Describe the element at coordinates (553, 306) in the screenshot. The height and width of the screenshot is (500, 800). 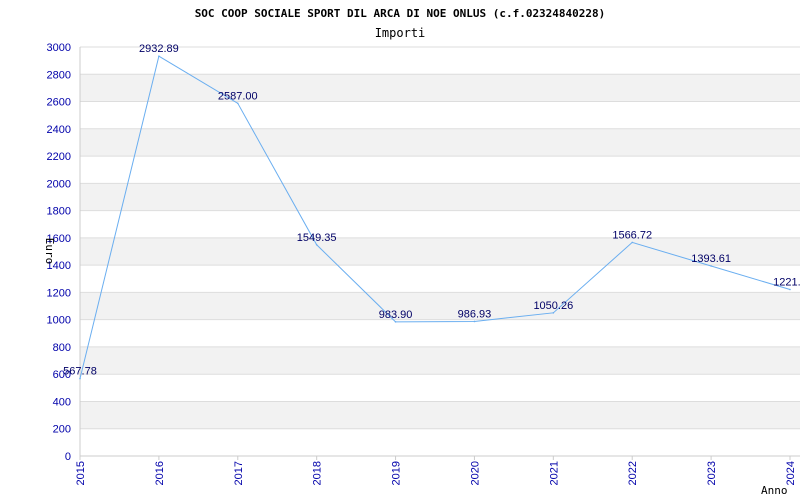
I see `data-label: 1050.26` at that location.